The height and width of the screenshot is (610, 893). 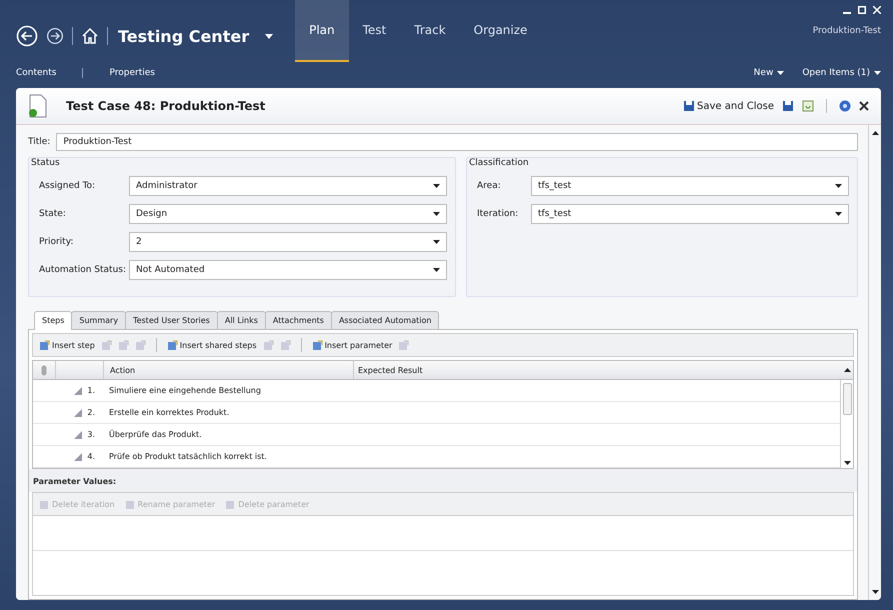 What do you see at coordinates (39, 142) in the screenshot?
I see `field-label: Title:` at bounding box center [39, 142].